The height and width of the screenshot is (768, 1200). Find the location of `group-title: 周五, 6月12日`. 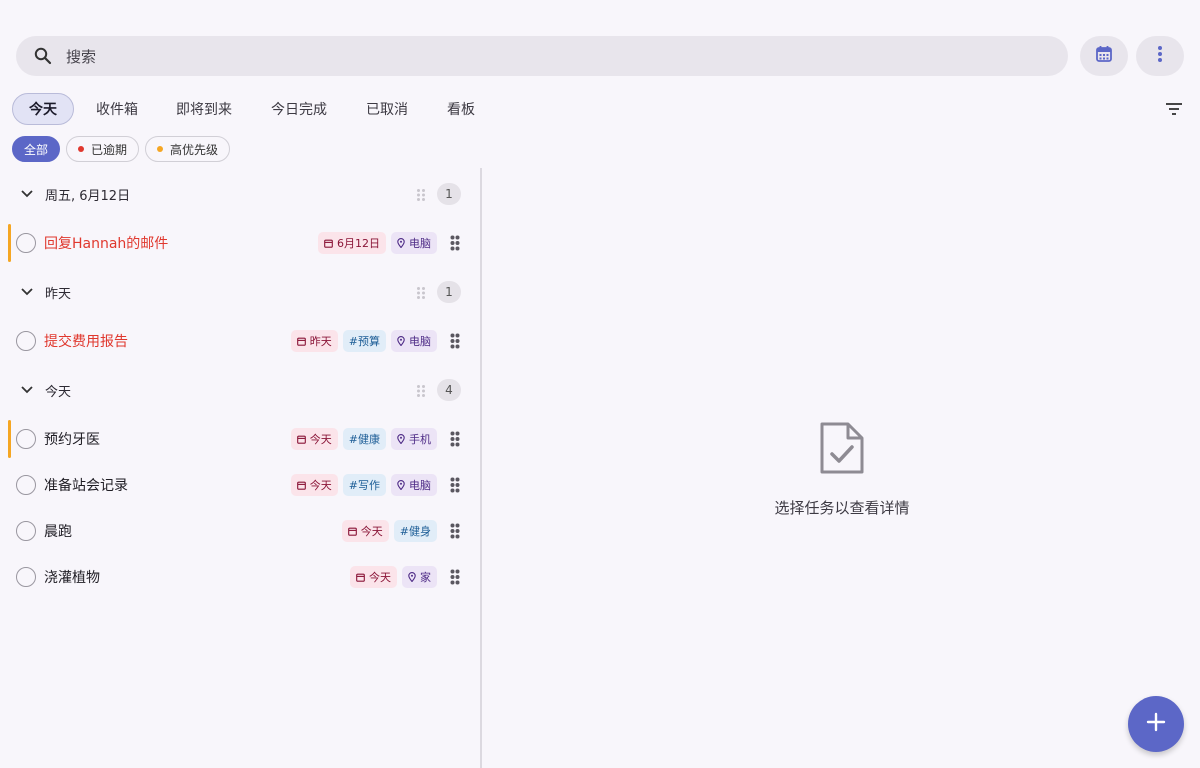

group-title: 周五, 6月12日 is located at coordinates (88, 196).